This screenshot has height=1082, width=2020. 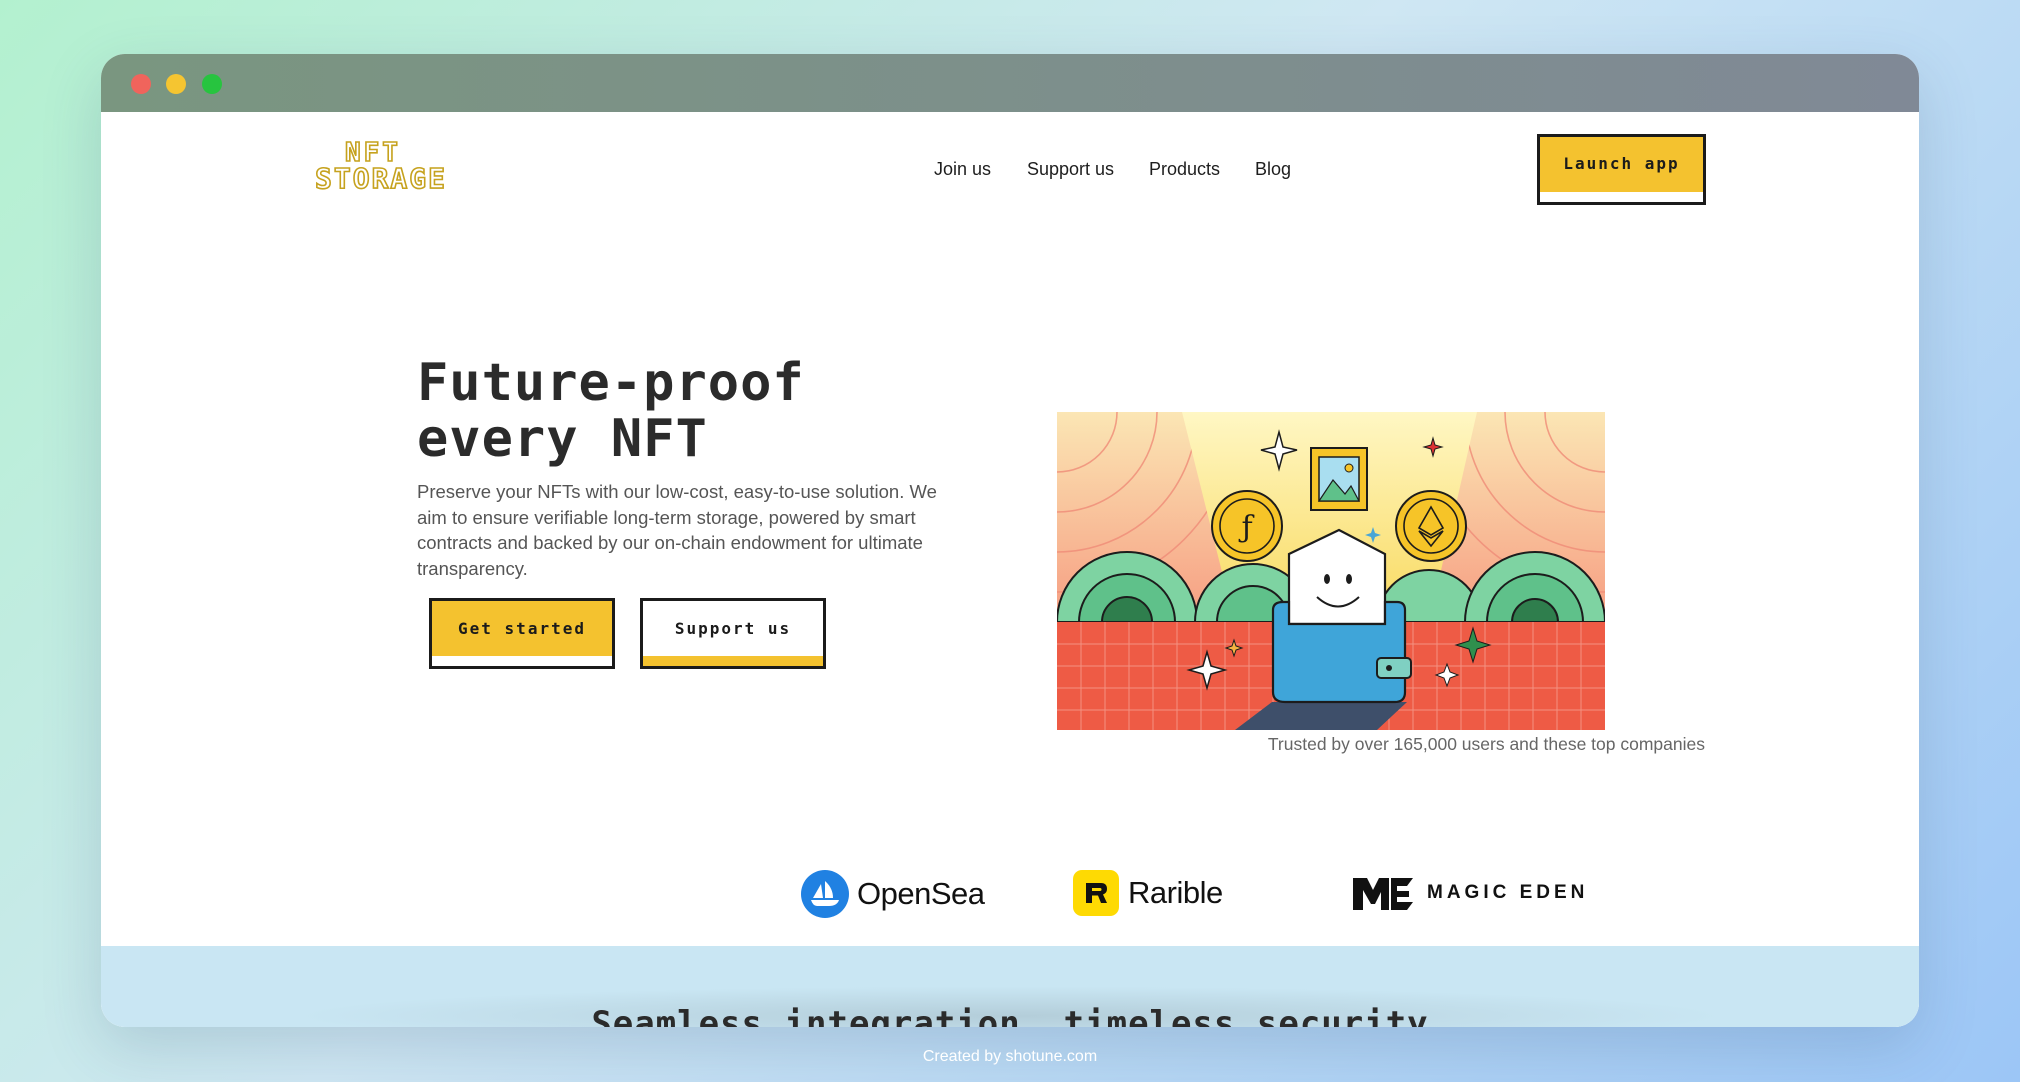 I want to click on rarible-logo: Rarible, so click(x=1148, y=893).